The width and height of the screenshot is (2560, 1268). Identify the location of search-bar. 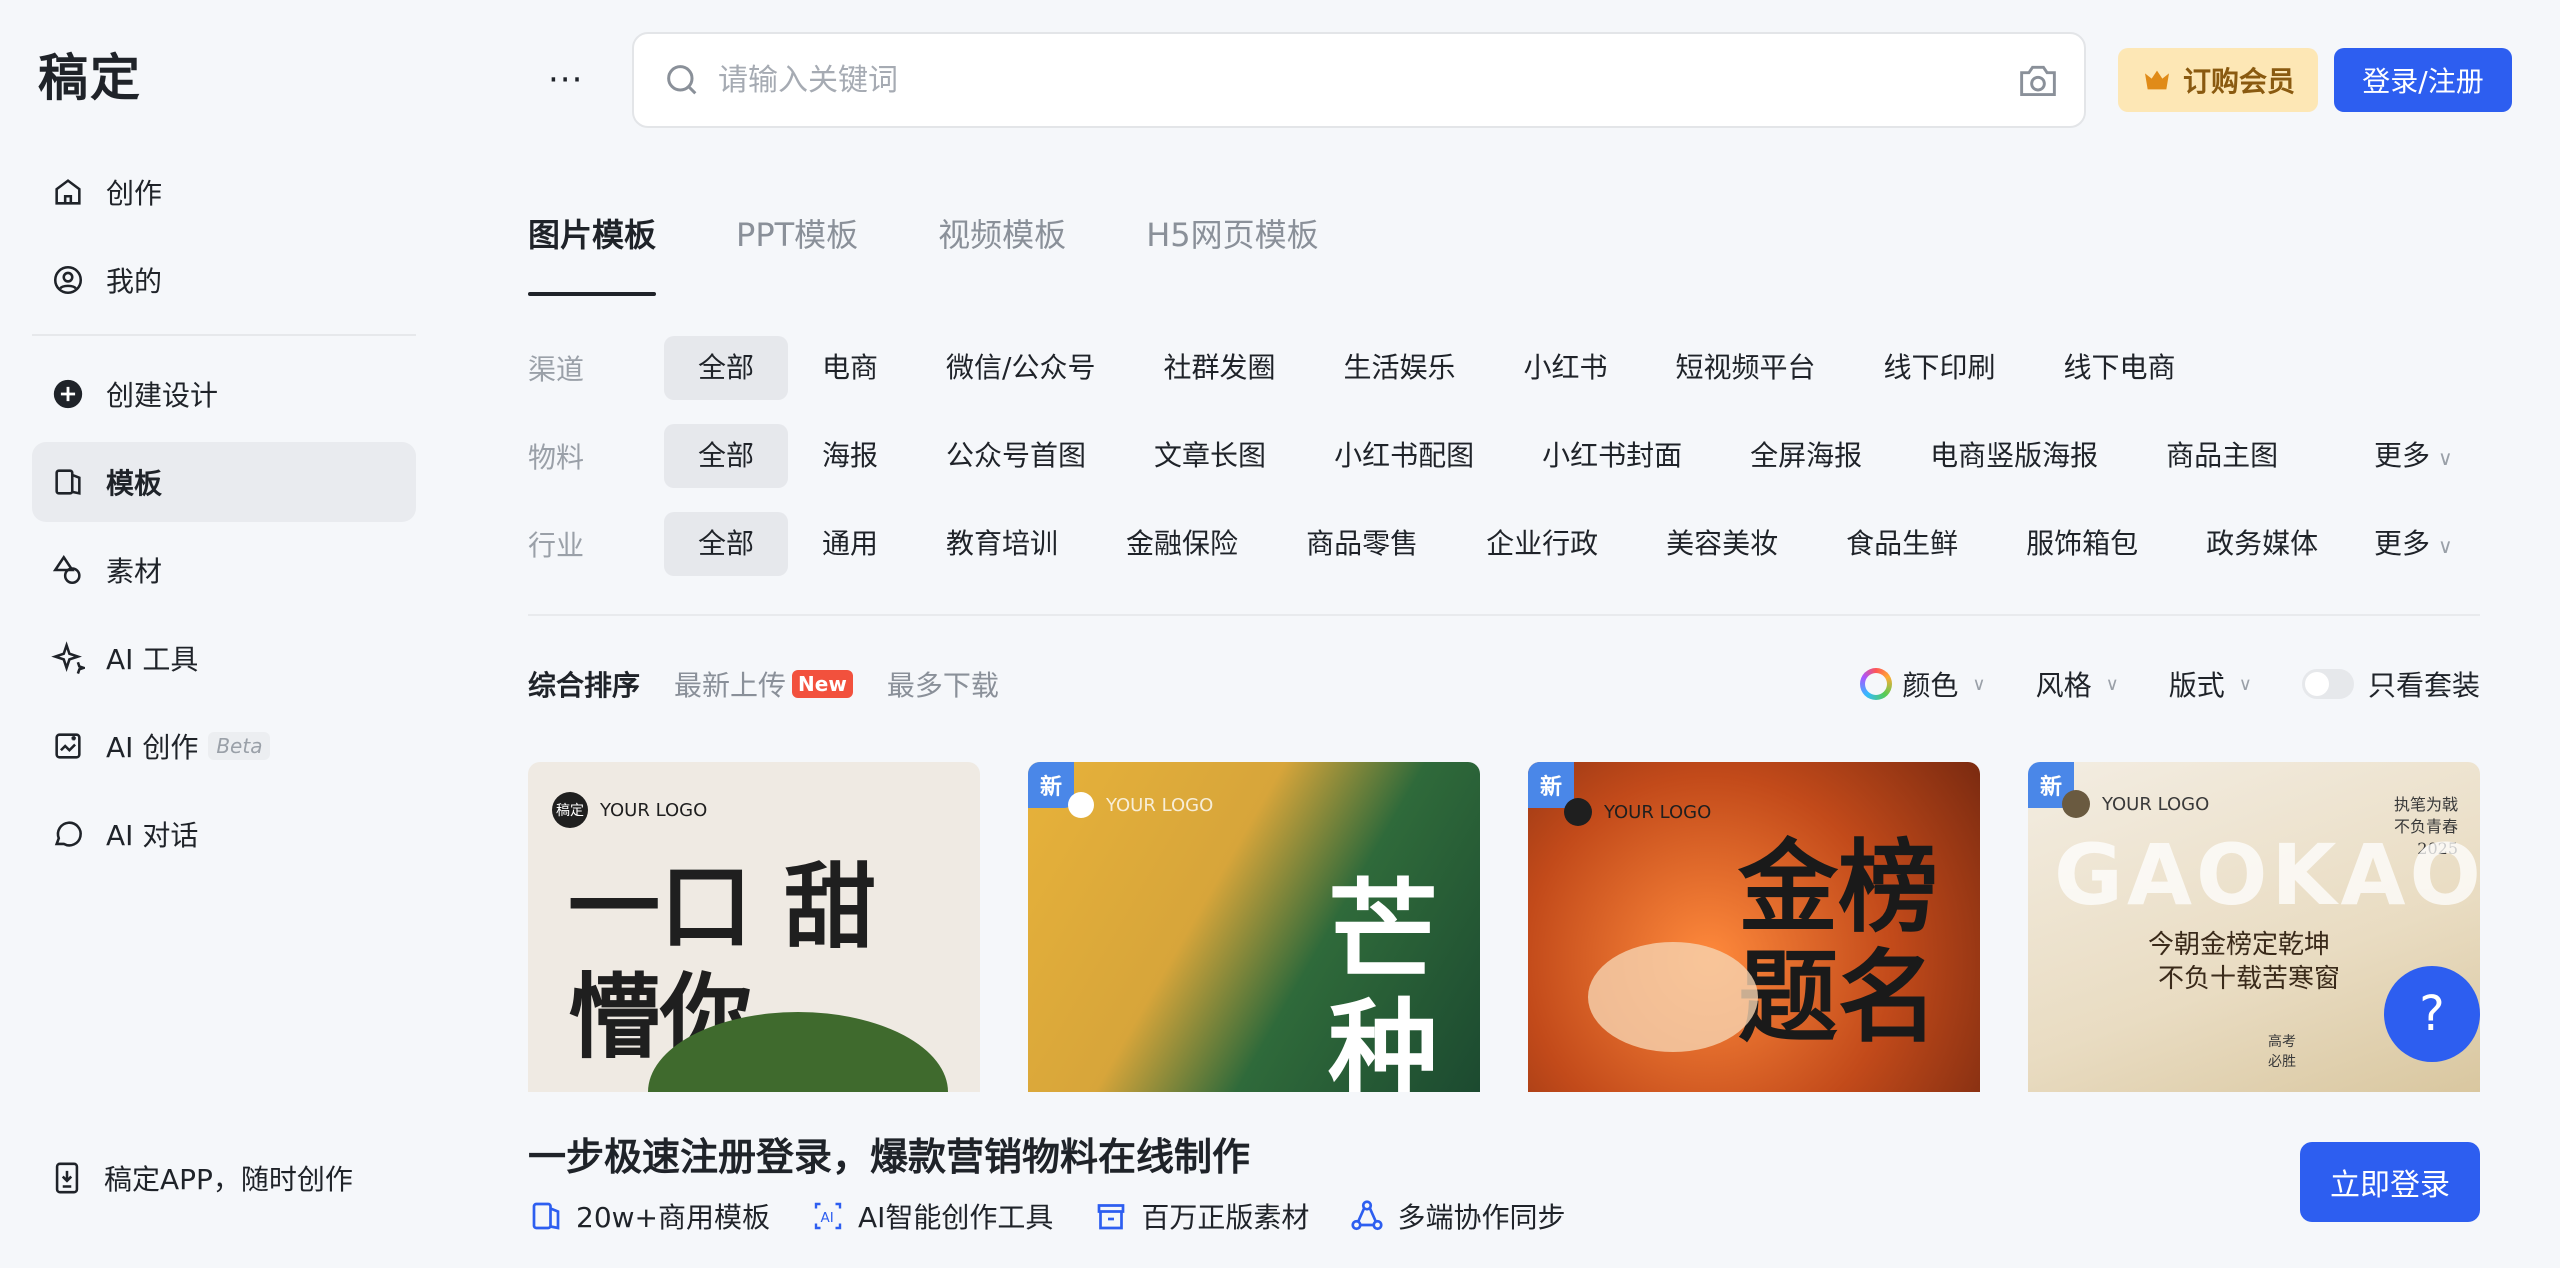
(1359, 80).